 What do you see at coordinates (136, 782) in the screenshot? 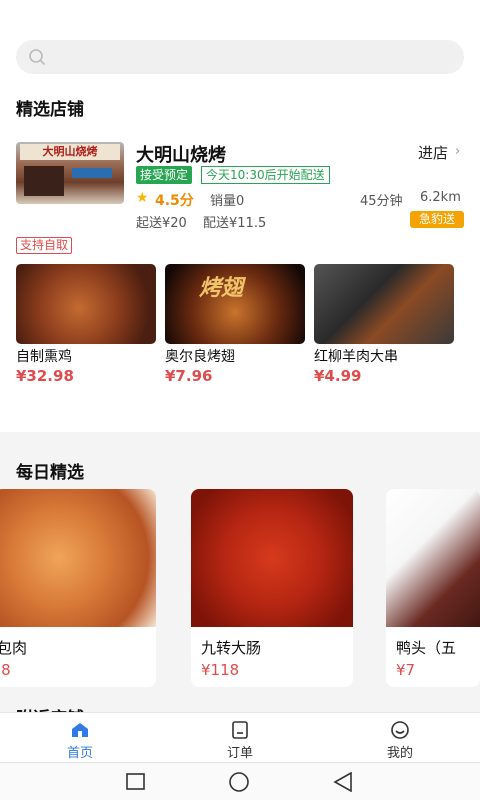
I see `recents-icon` at bounding box center [136, 782].